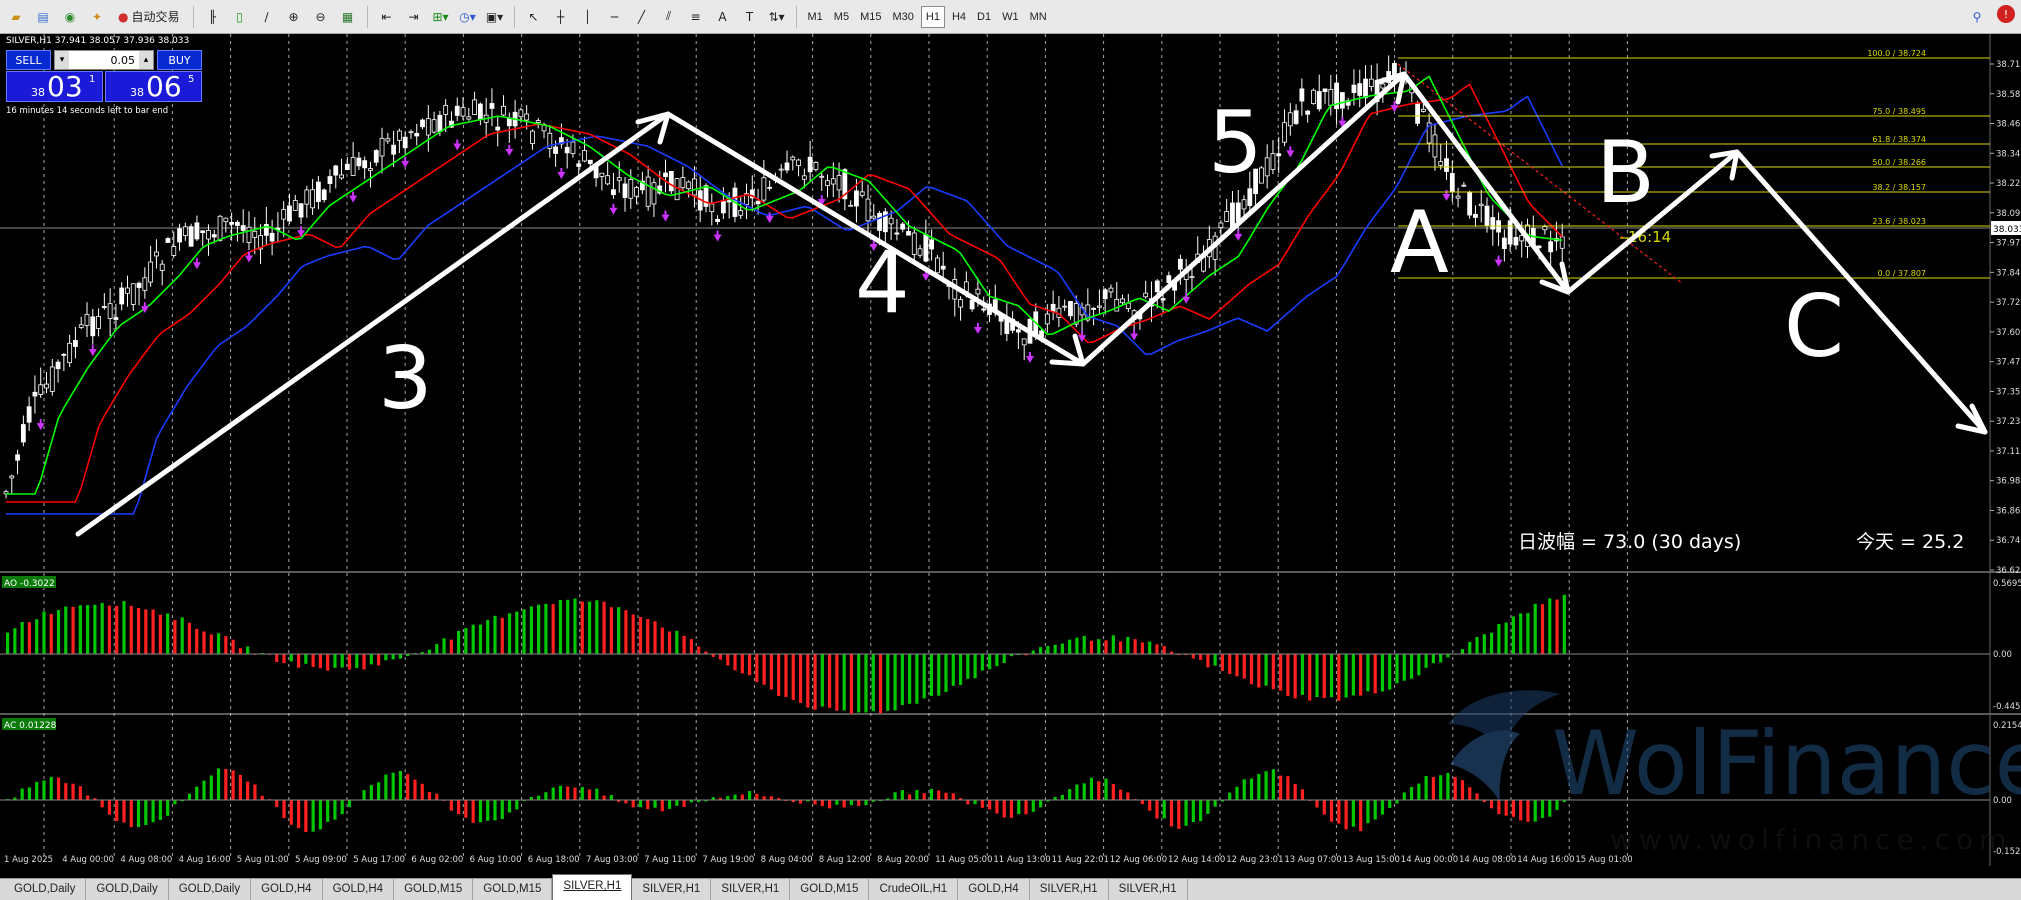 The image size is (2021, 900). What do you see at coordinates (750, 17) in the screenshot?
I see `text-label-icon: T` at bounding box center [750, 17].